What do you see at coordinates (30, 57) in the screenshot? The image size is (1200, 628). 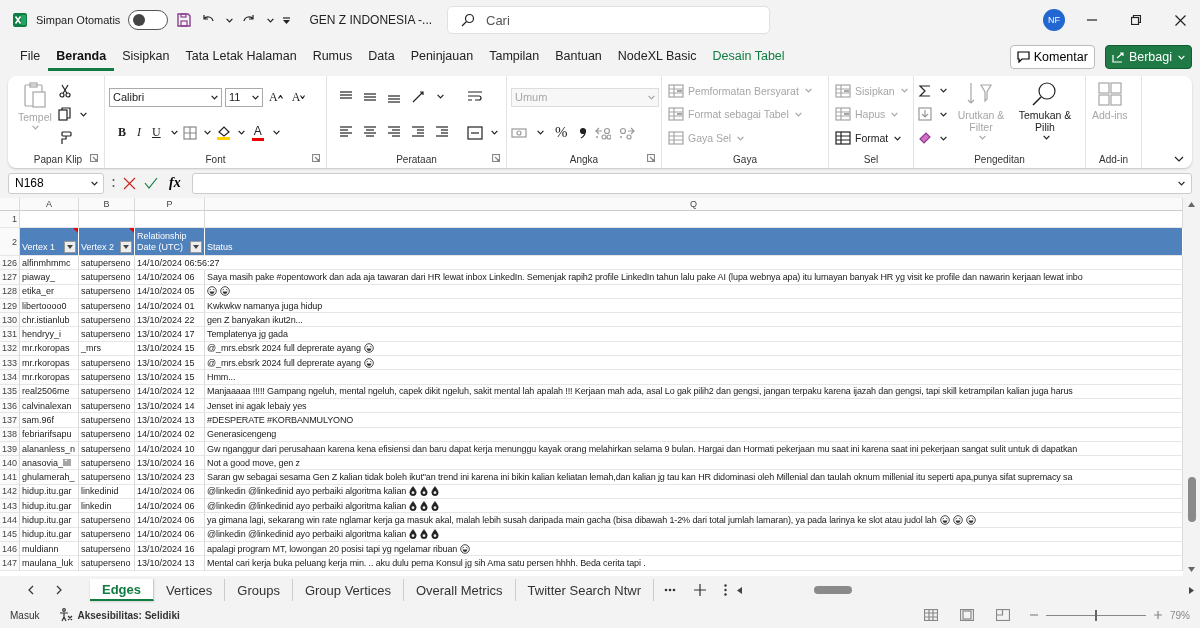 I see `ribbon-tab: File` at bounding box center [30, 57].